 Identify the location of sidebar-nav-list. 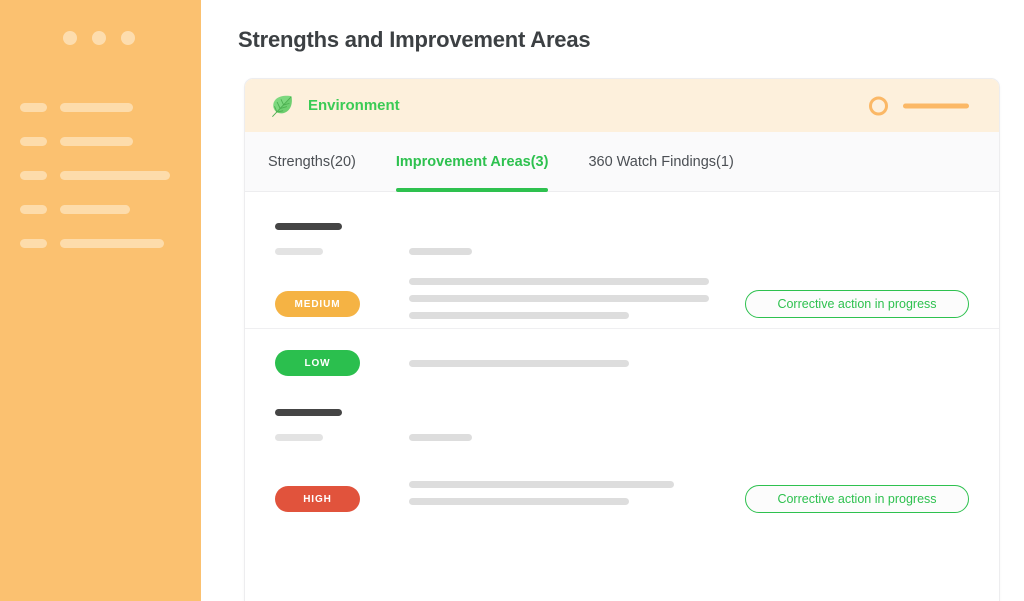
(100, 188).